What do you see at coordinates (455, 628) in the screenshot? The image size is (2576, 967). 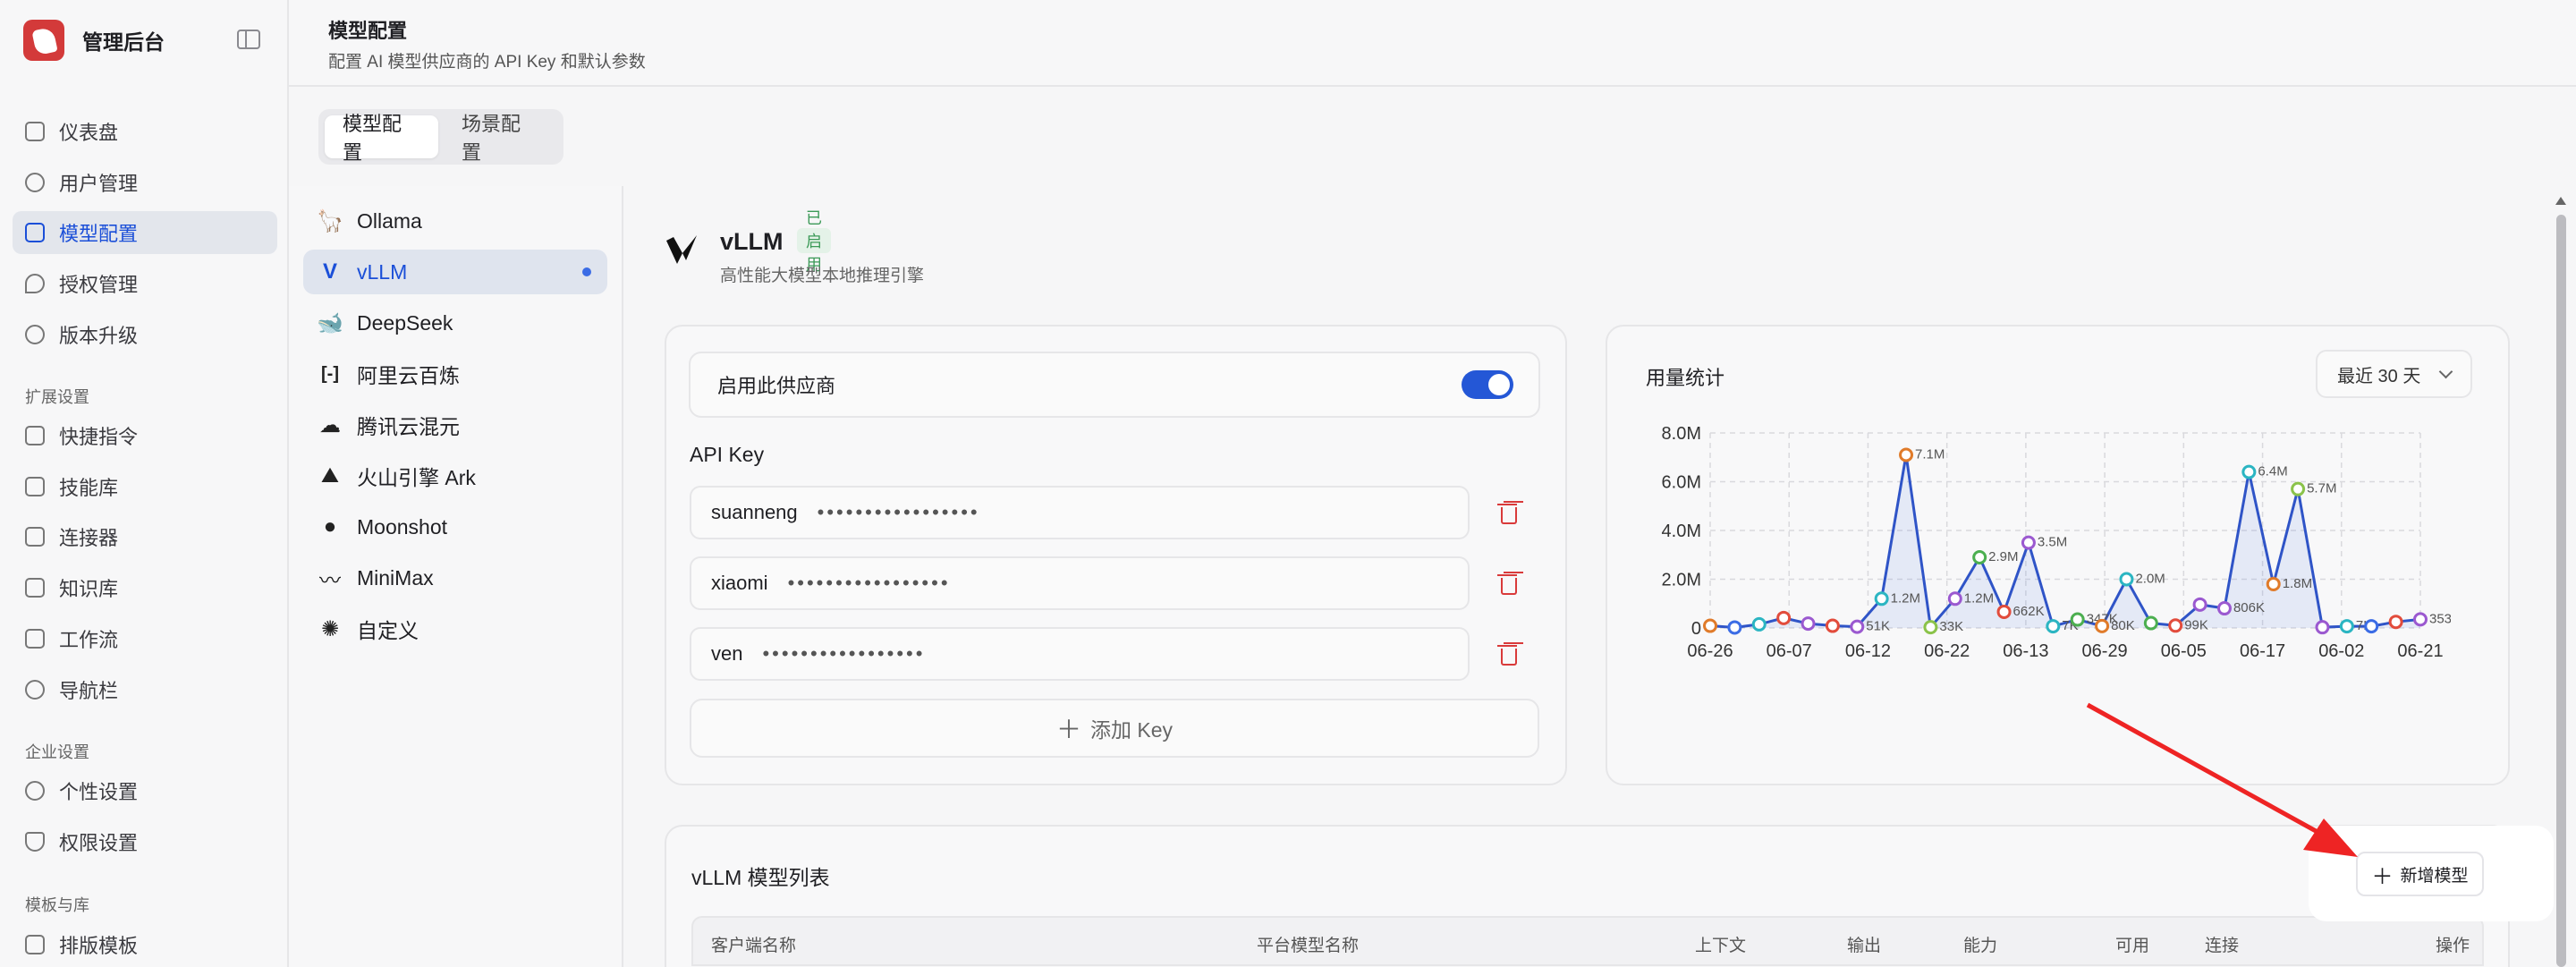 I see `provider-custom: ✺ 自定义` at bounding box center [455, 628].